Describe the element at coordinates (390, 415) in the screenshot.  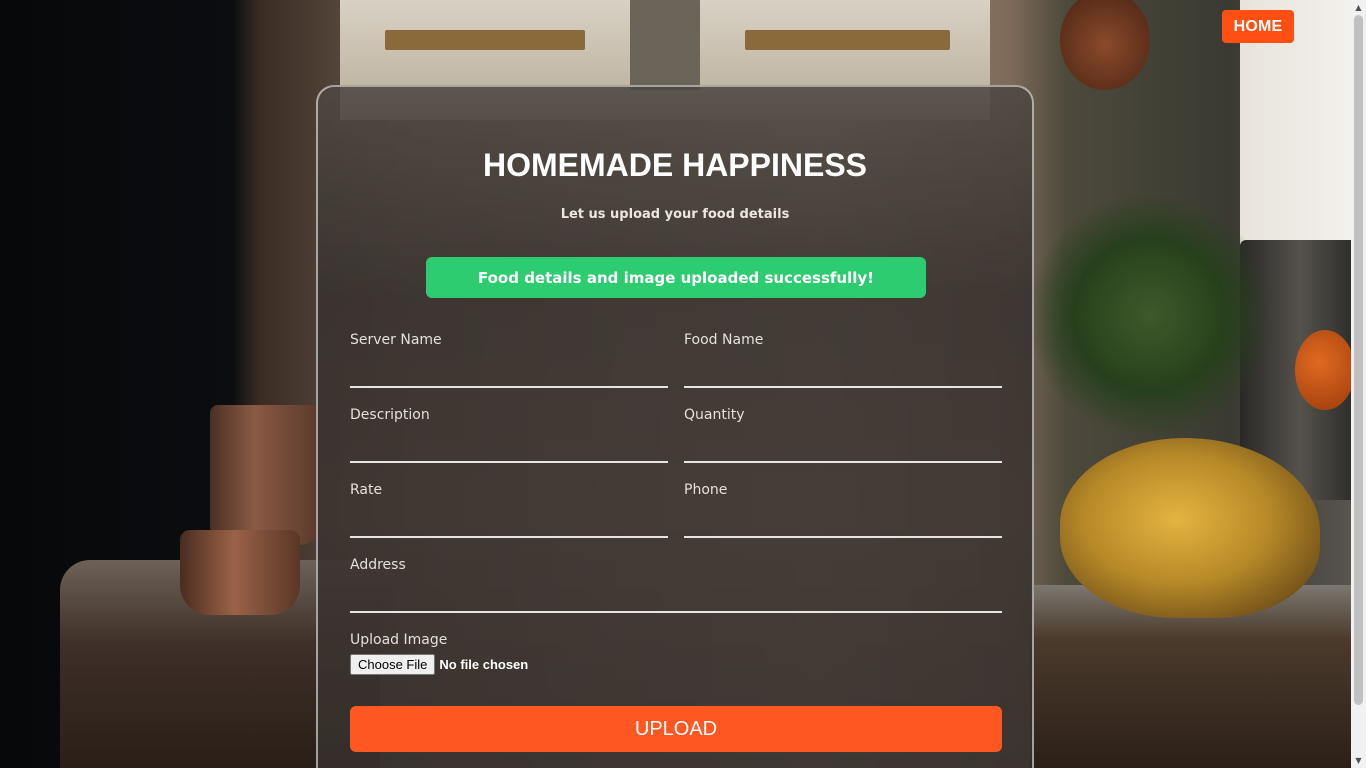
I see `description-label: Description` at that location.